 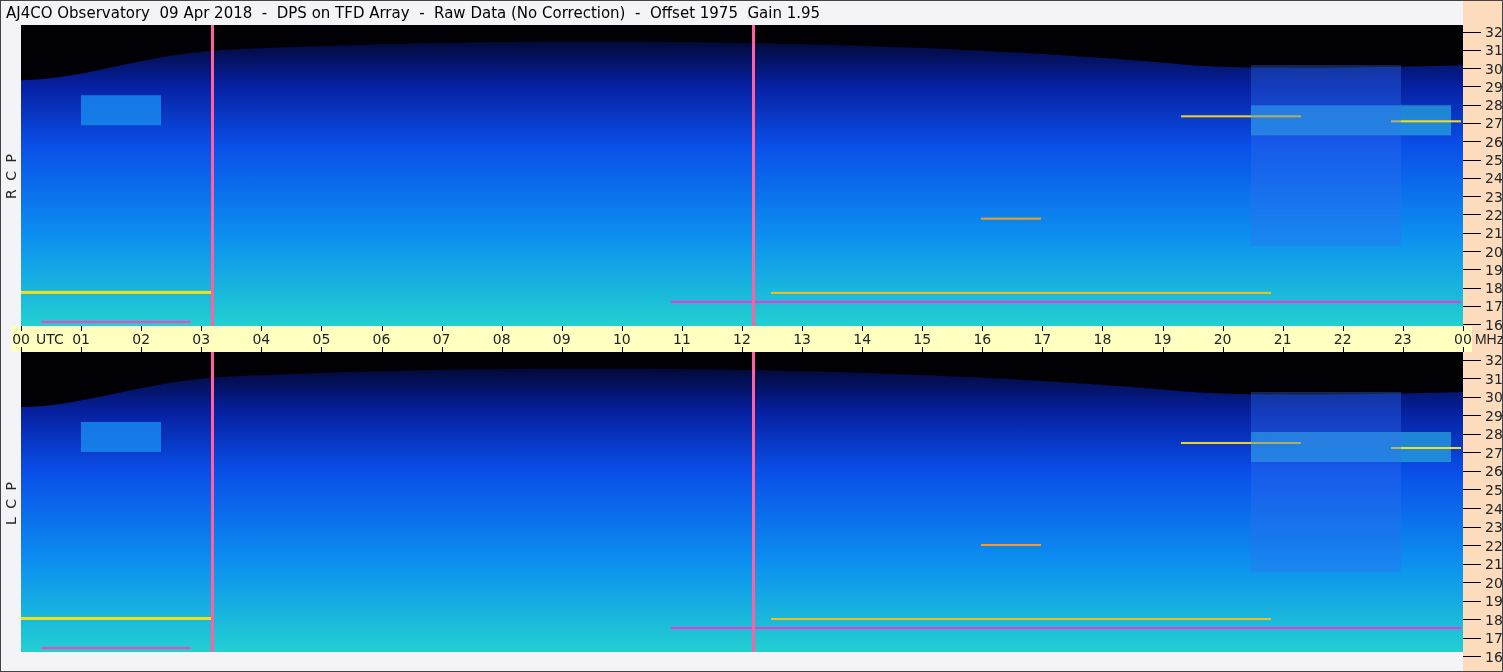 What do you see at coordinates (10, 502) in the screenshot?
I see `polarization-label: L C P` at bounding box center [10, 502].